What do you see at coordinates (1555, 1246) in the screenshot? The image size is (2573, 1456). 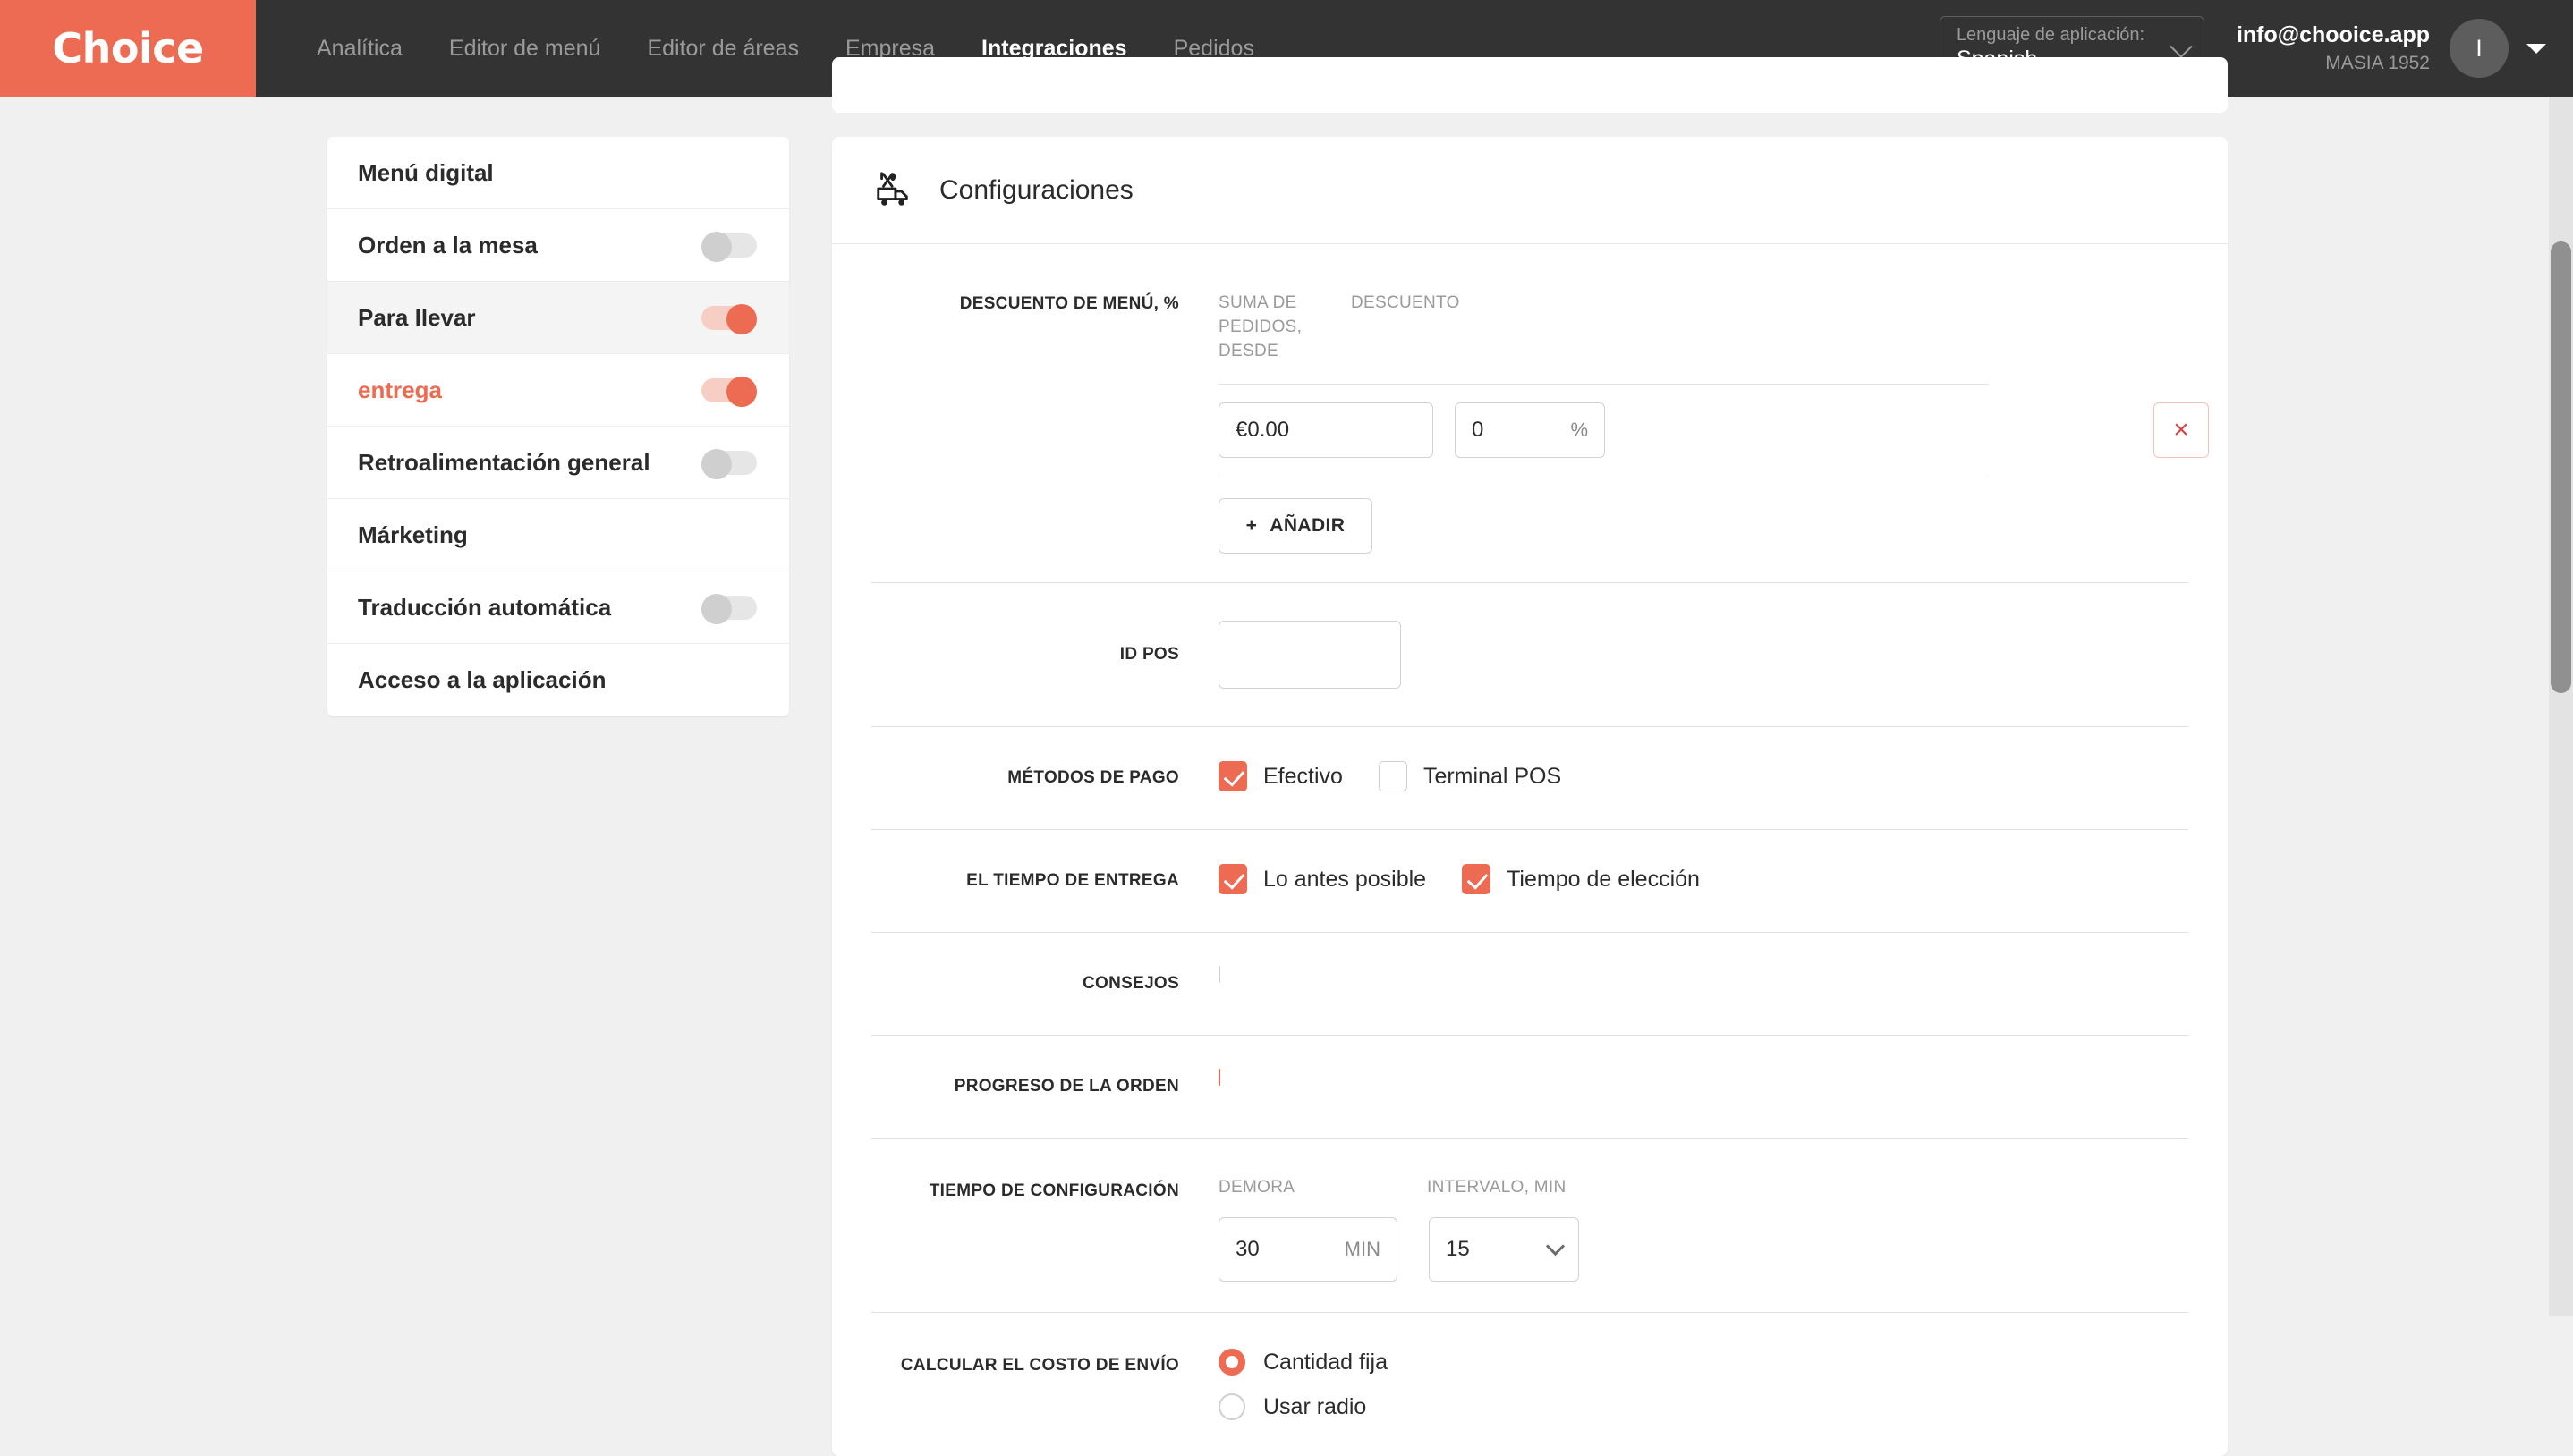 I see `chevron-down-icon` at bounding box center [1555, 1246].